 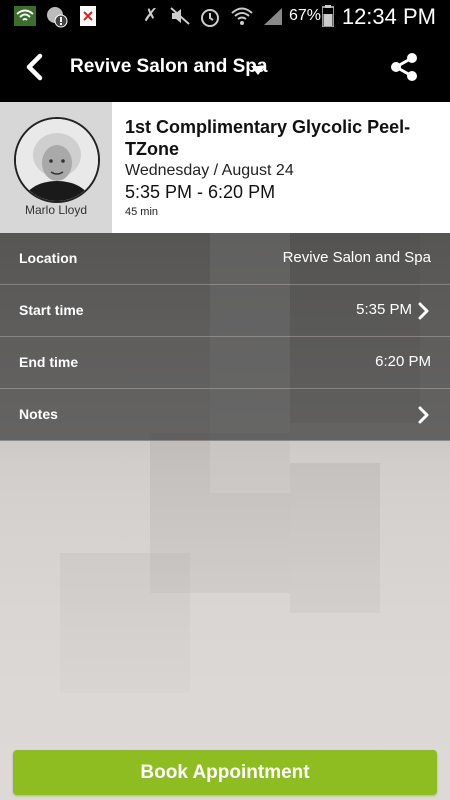 I want to click on start-time-label: Start time, so click(x=51, y=310).